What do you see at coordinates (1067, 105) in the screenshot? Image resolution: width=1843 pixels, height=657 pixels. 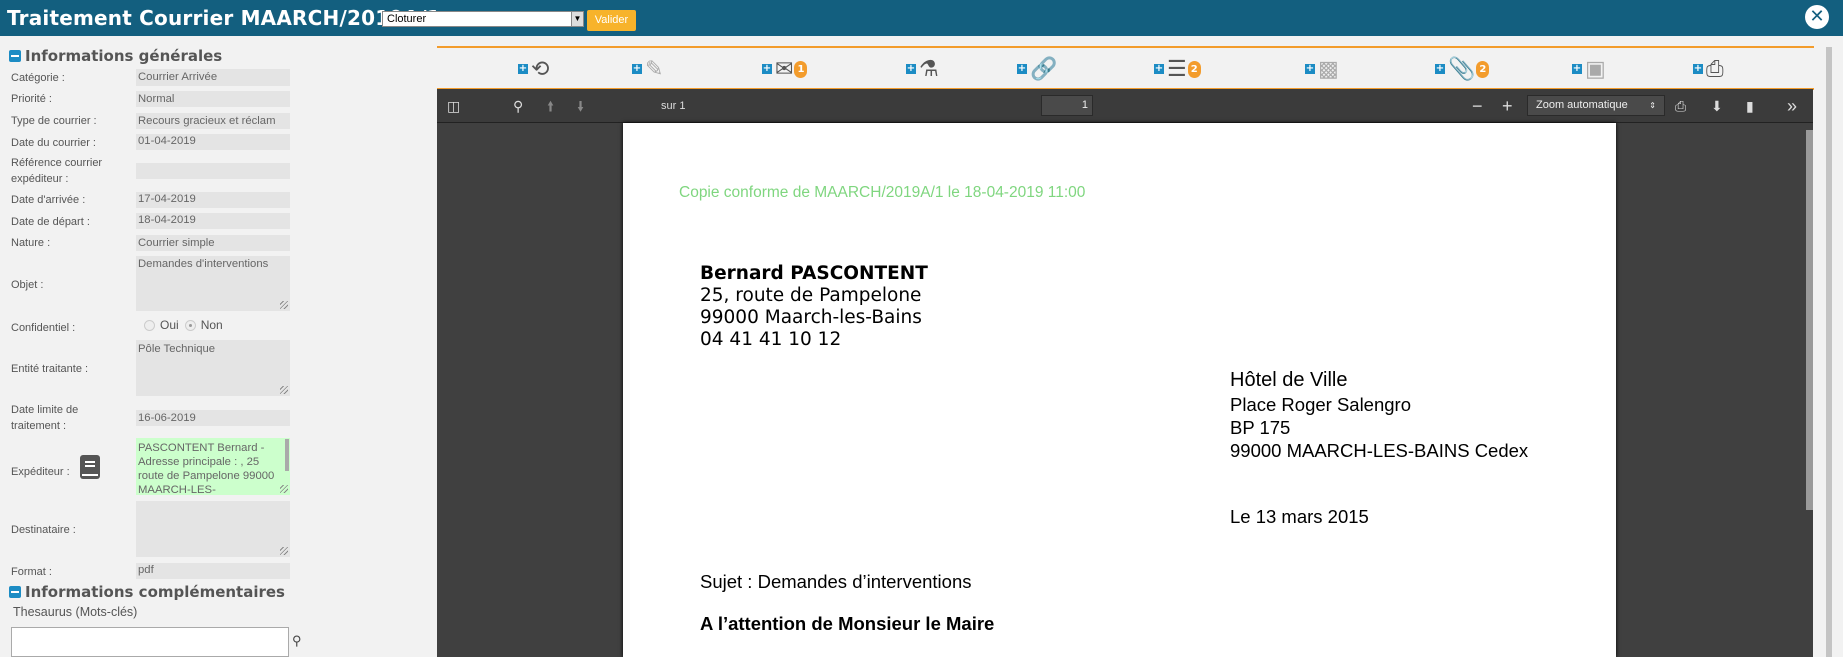 I see `page-number-input: 1` at bounding box center [1067, 105].